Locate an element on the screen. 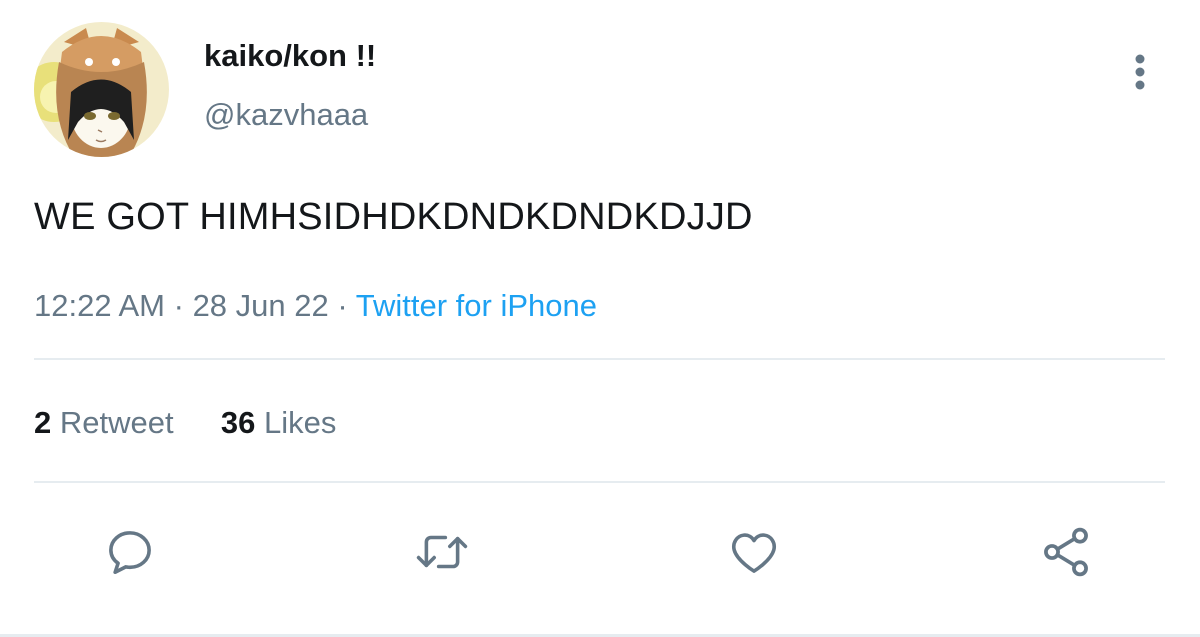 This screenshot has width=1200, height=637. retweet-icon is located at coordinates (442, 552).